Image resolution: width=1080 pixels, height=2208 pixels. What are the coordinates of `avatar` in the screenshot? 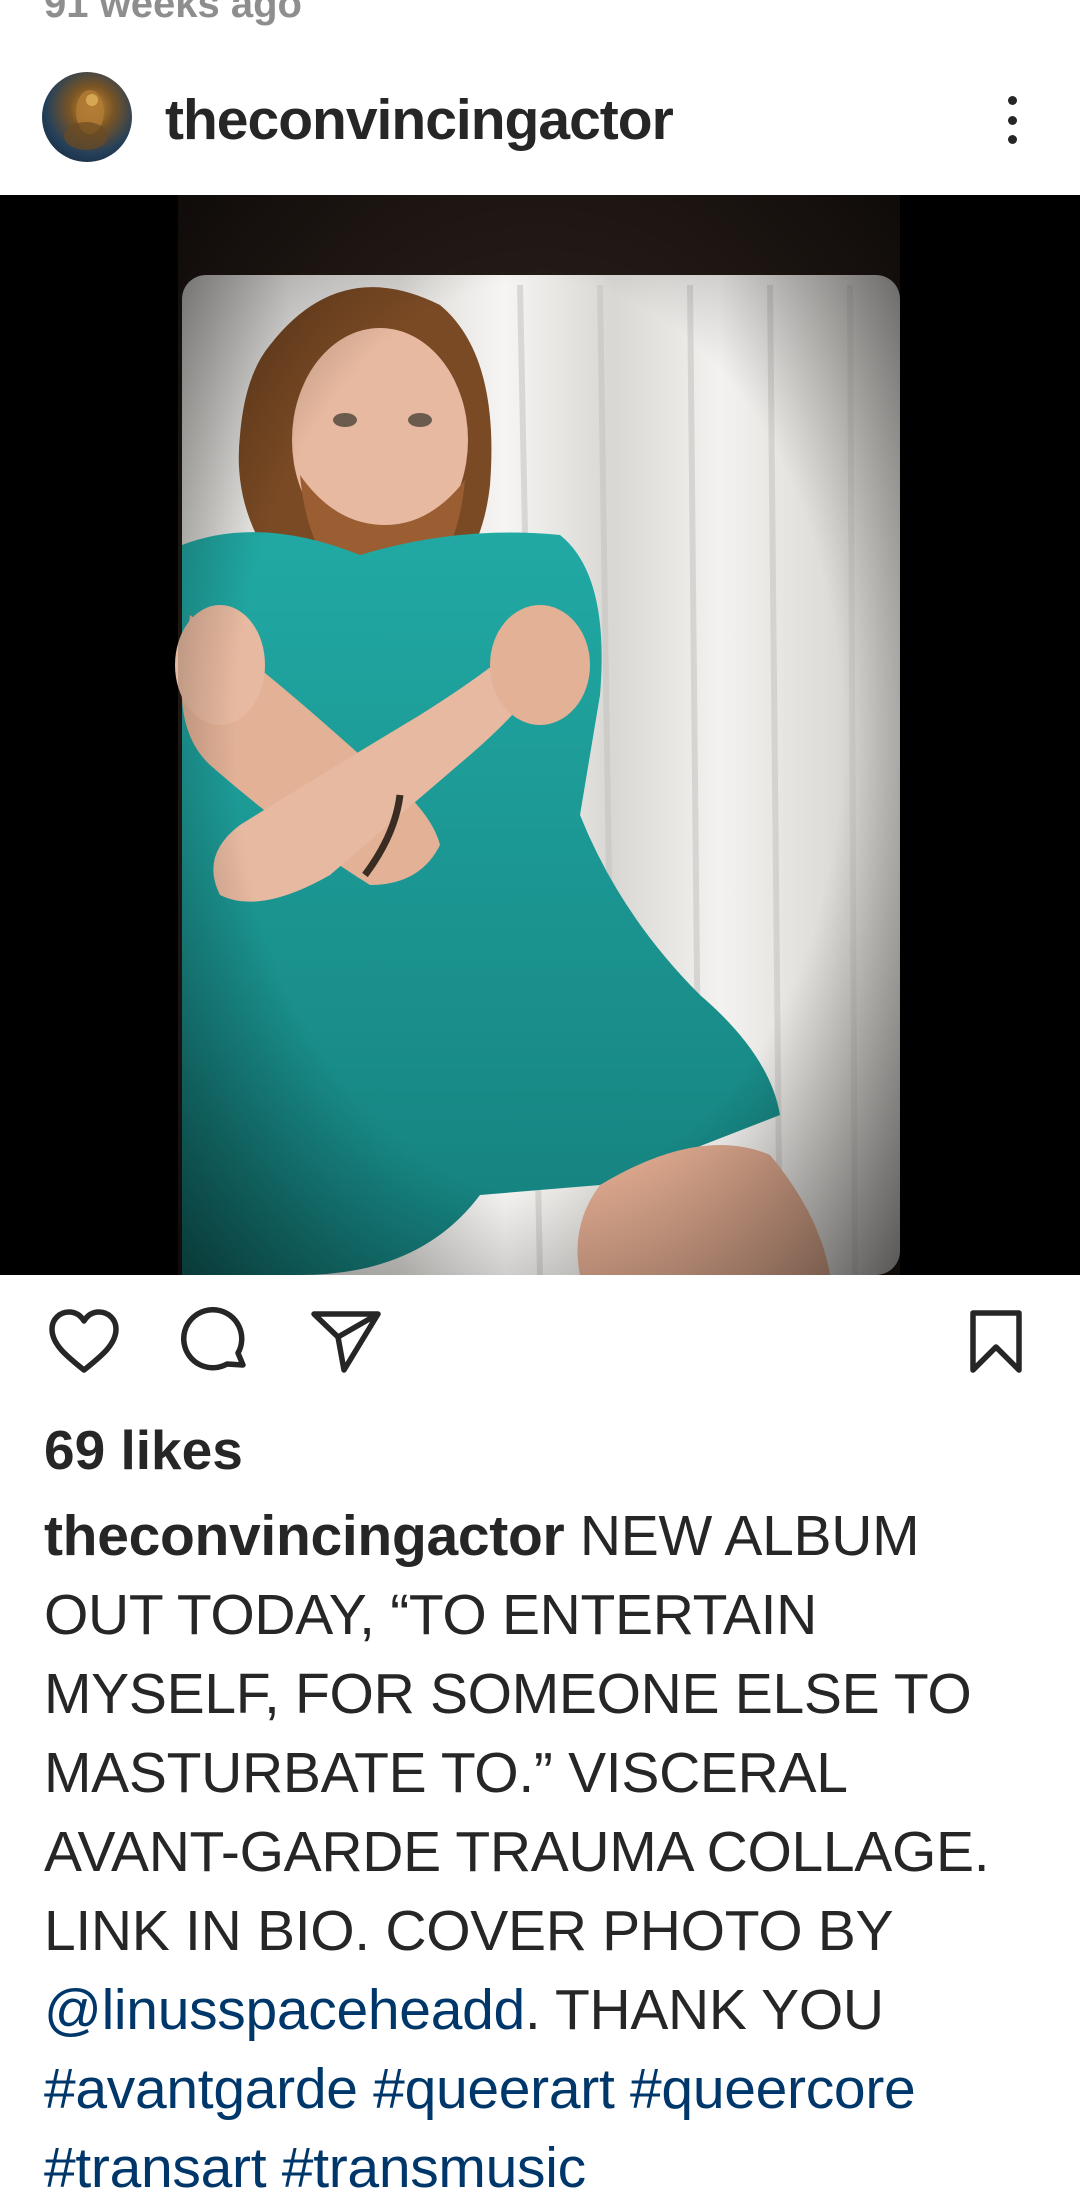 It's located at (87, 117).